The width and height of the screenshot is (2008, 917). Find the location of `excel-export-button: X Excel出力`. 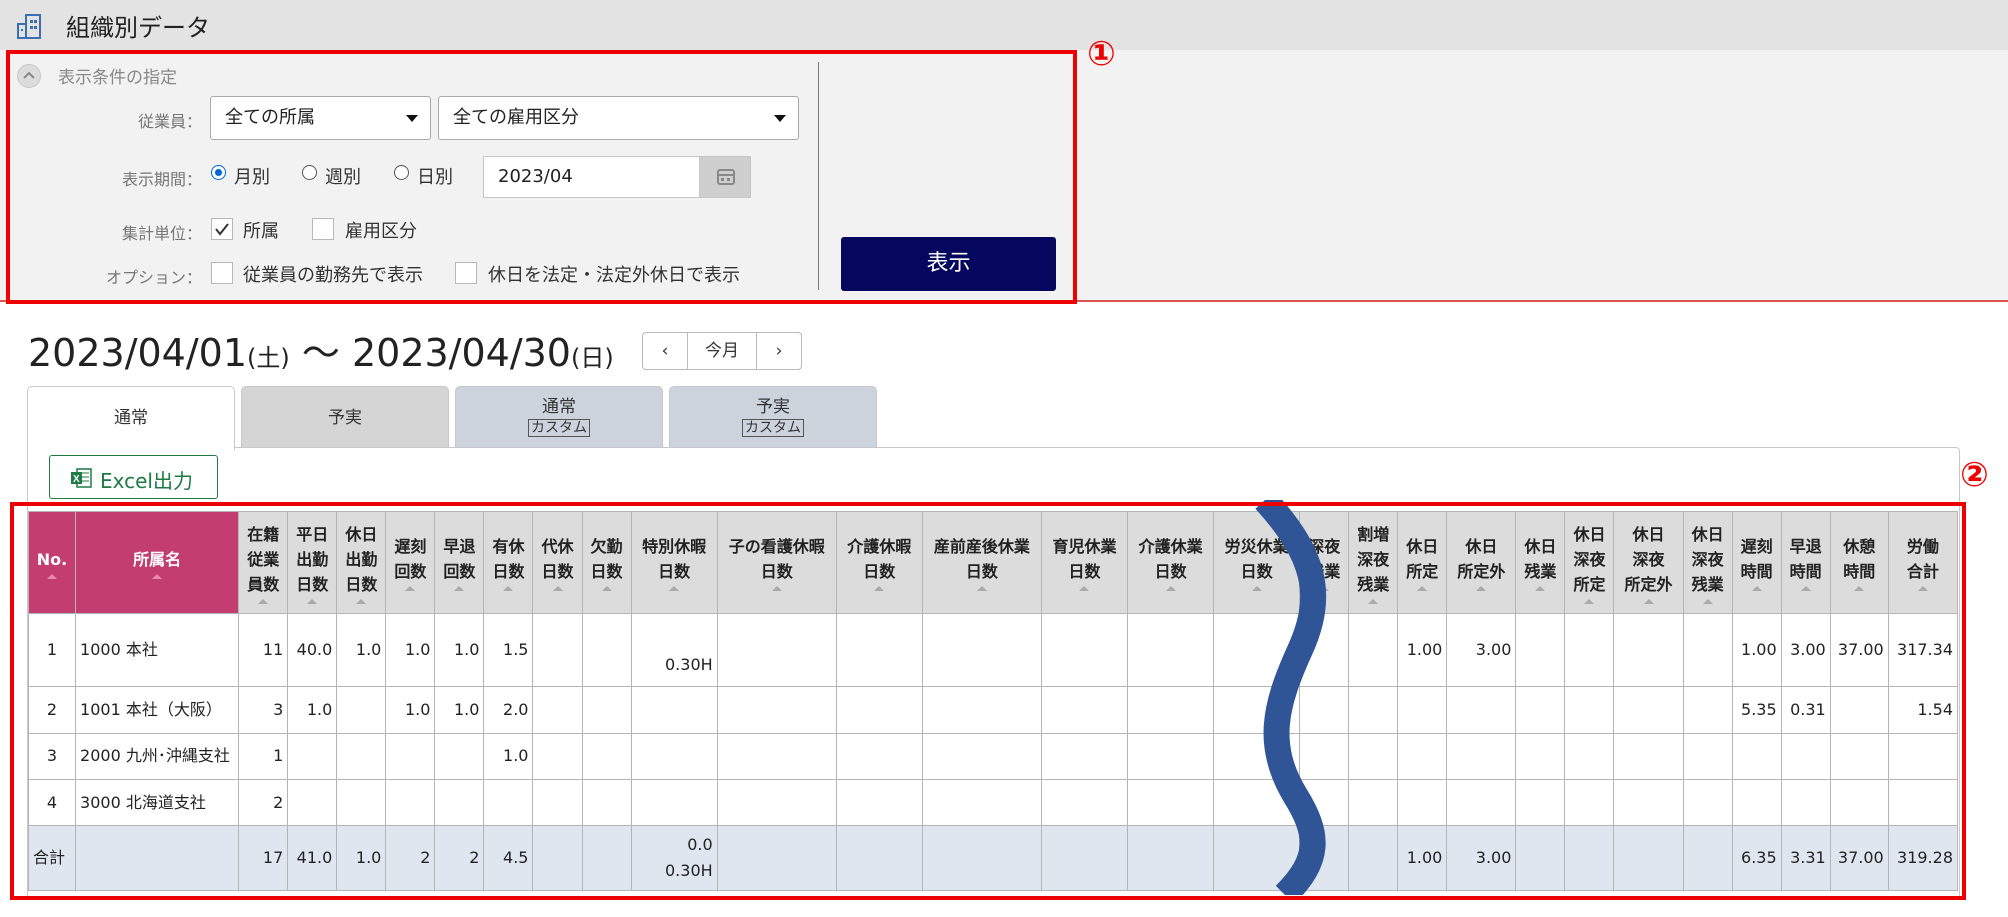

excel-export-button: X Excel出力 is located at coordinates (133, 477).